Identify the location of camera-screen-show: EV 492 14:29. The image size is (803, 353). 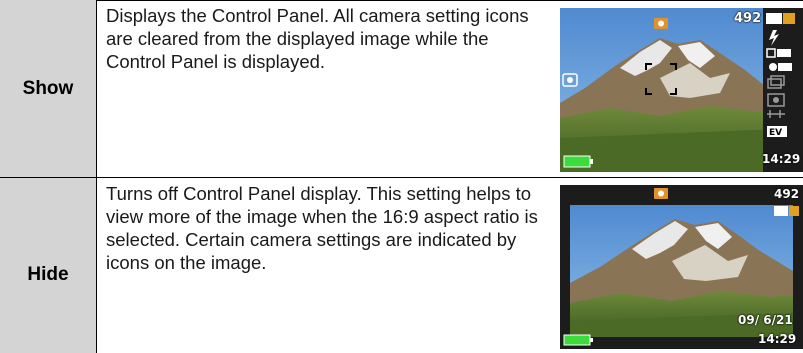
(681, 90).